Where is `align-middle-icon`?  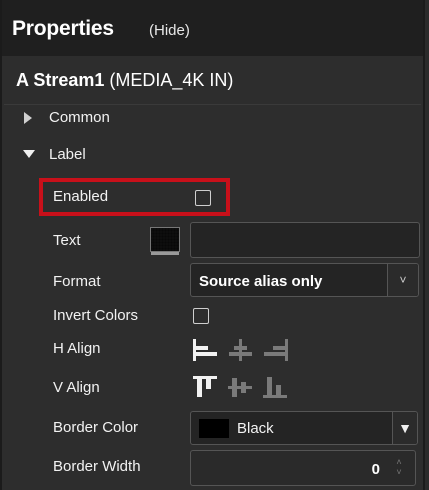
align-middle-icon is located at coordinates (241, 387).